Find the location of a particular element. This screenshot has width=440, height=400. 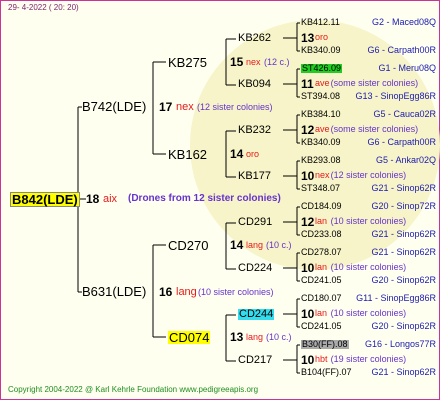

leaf-queen-top: ST426.09 is located at coordinates (322, 68).